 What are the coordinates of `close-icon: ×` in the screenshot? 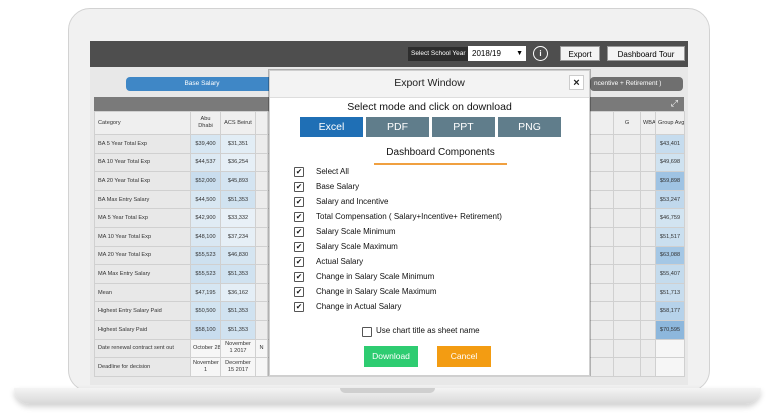 It's located at (576, 82).